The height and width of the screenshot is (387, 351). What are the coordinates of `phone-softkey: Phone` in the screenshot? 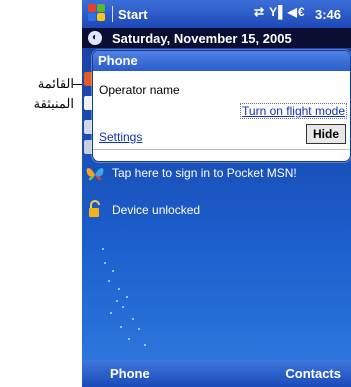 It's located at (130, 373).